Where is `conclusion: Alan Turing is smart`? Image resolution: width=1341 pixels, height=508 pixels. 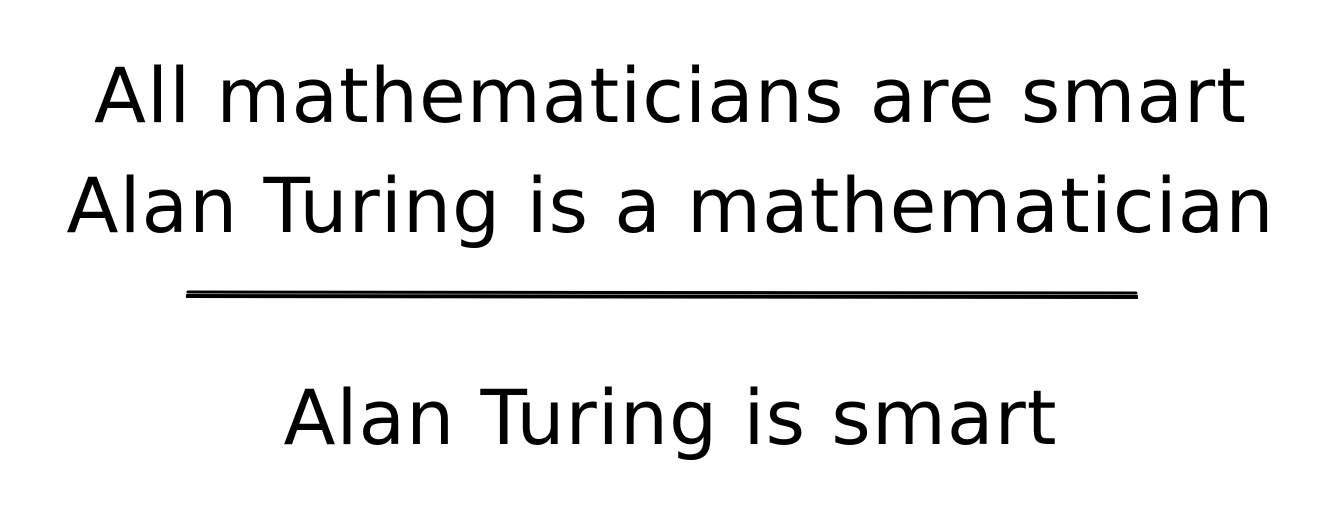
conclusion: Alan Turing is smart is located at coordinates (670, 417).